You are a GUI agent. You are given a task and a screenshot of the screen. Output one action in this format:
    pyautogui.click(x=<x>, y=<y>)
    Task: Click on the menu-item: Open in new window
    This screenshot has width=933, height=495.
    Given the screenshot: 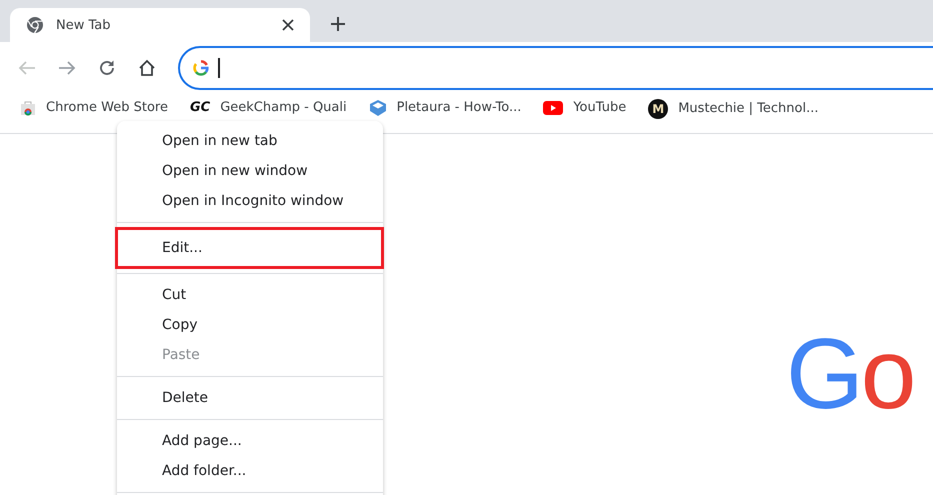 What is the action you would take?
    pyautogui.click(x=250, y=171)
    